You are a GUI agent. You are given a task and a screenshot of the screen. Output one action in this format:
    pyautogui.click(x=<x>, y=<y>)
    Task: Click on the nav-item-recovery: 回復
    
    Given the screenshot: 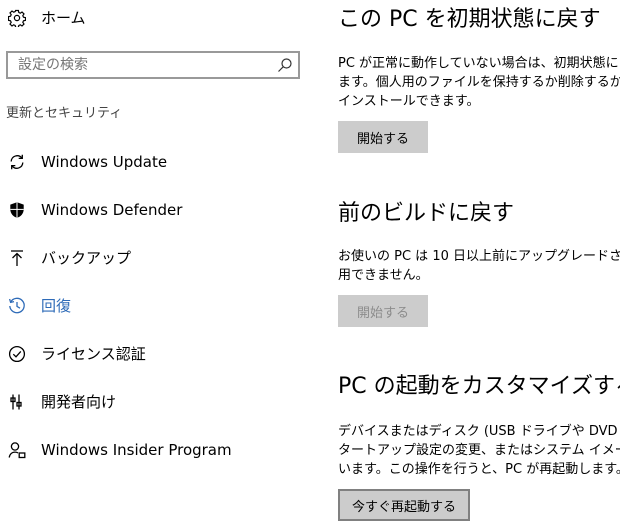 What is the action you would take?
    pyautogui.click(x=150, y=306)
    